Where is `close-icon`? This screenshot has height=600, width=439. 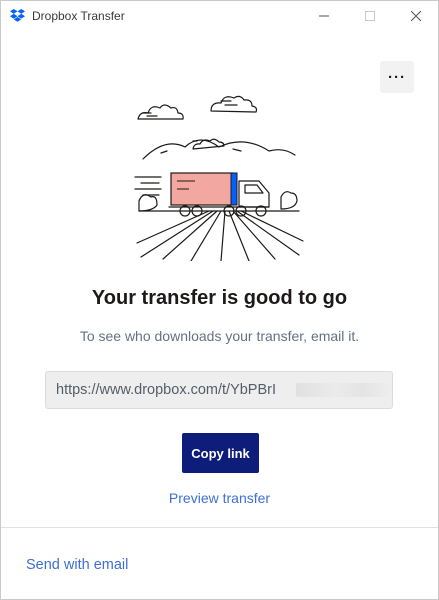
close-icon is located at coordinates (416, 16).